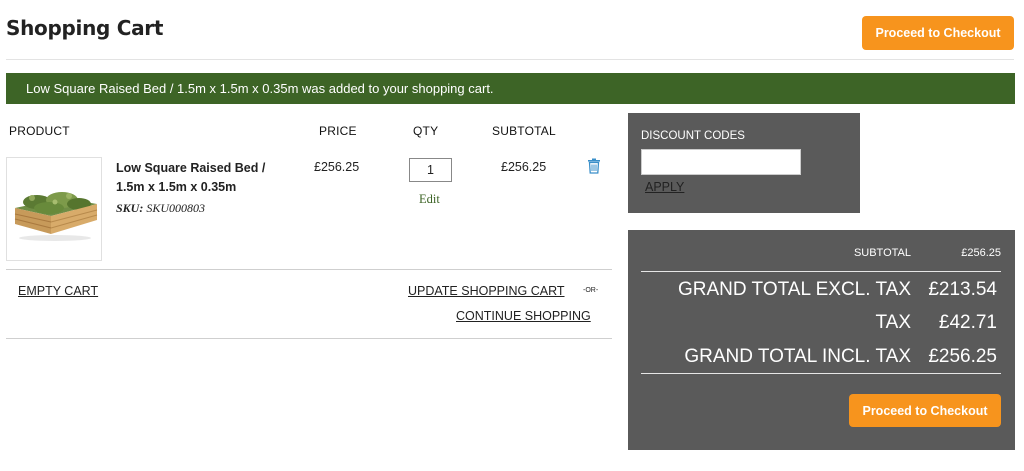 The width and height of the screenshot is (1024, 471). I want to click on raised-bed-image, so click(54, 209).